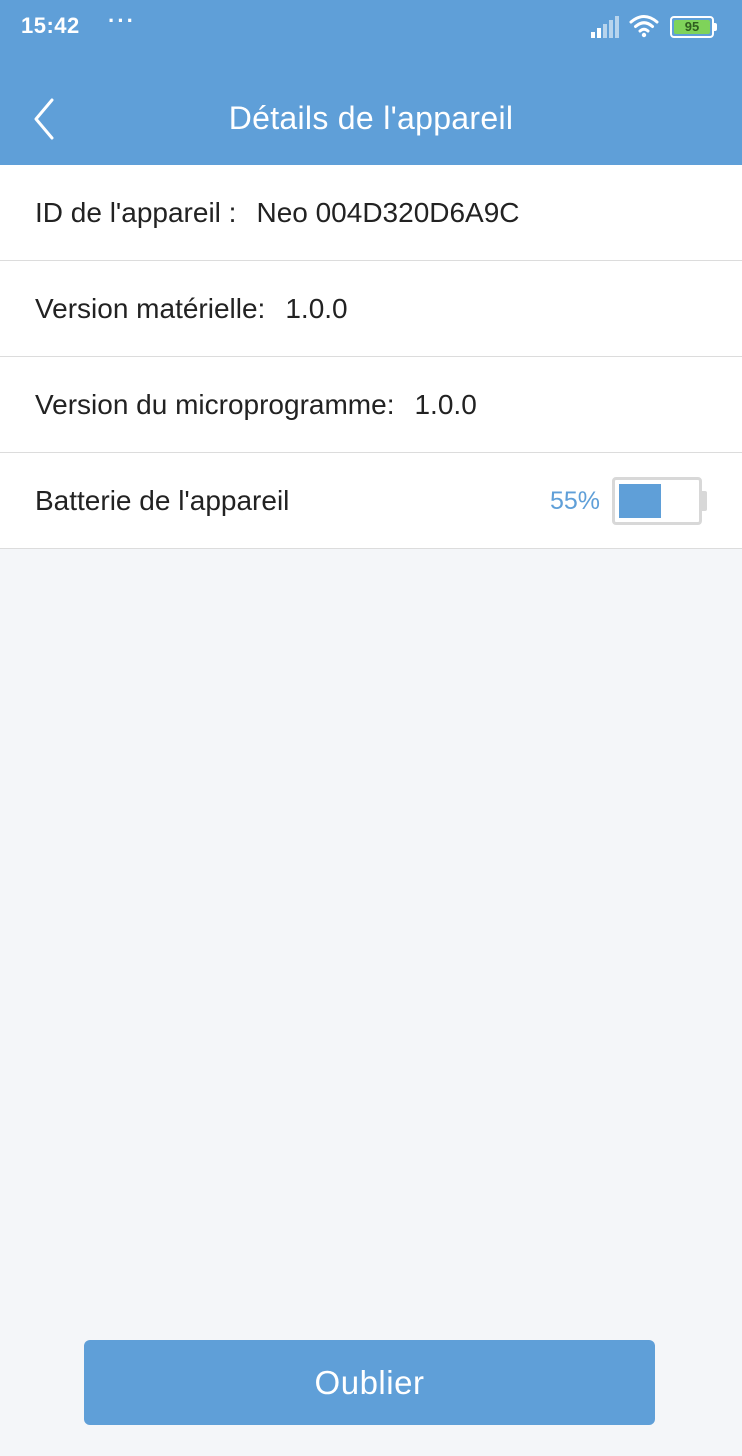 The image size is (742, 1456). Describe the element at coordinates (371, 118) in the screenshot. I see `page-title: Détails de l'appareil` at that location.